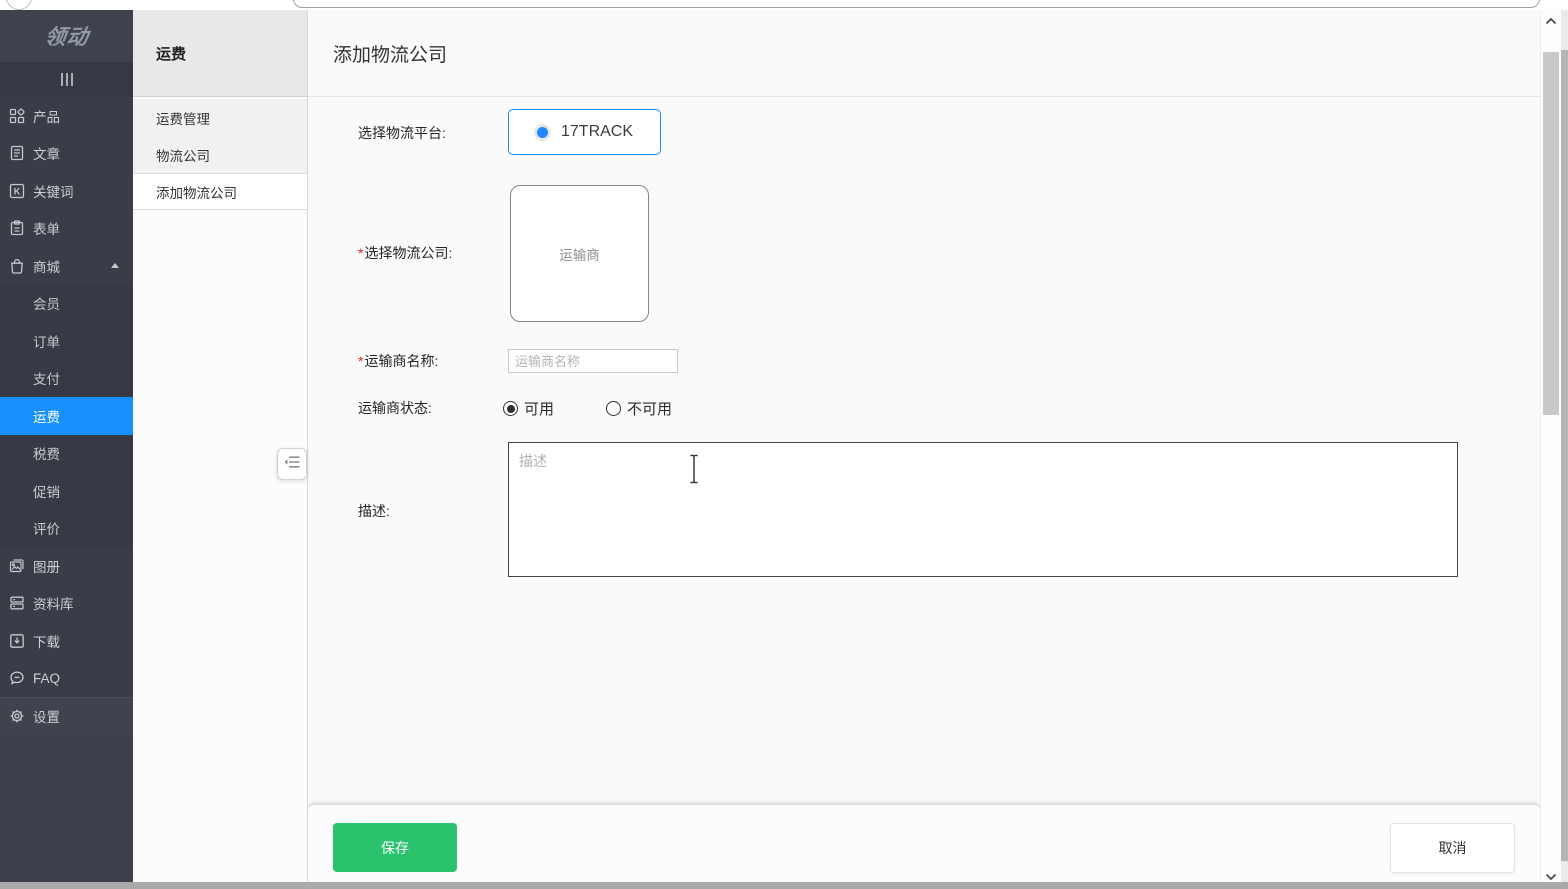  Describe the element at coordinates (66, 266) in the screenshot. I see `sidebar-item-mall: 商城` at that location.